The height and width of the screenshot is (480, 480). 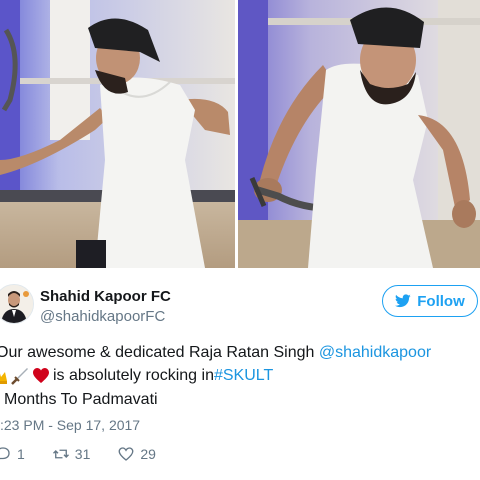 What do you see at coordinates (82, 454) in the screenshot?
I see `retweet-count: 31` at bounding box center [82, 454].